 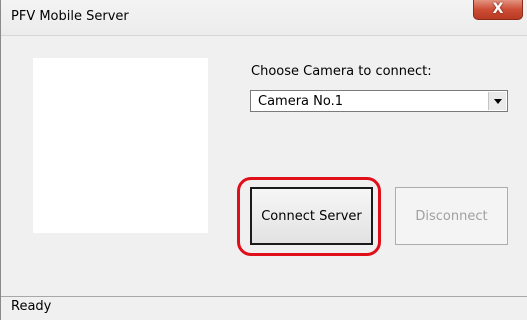 I want to click on disconnect-button: Disconnect, so click(x=451, y=216).